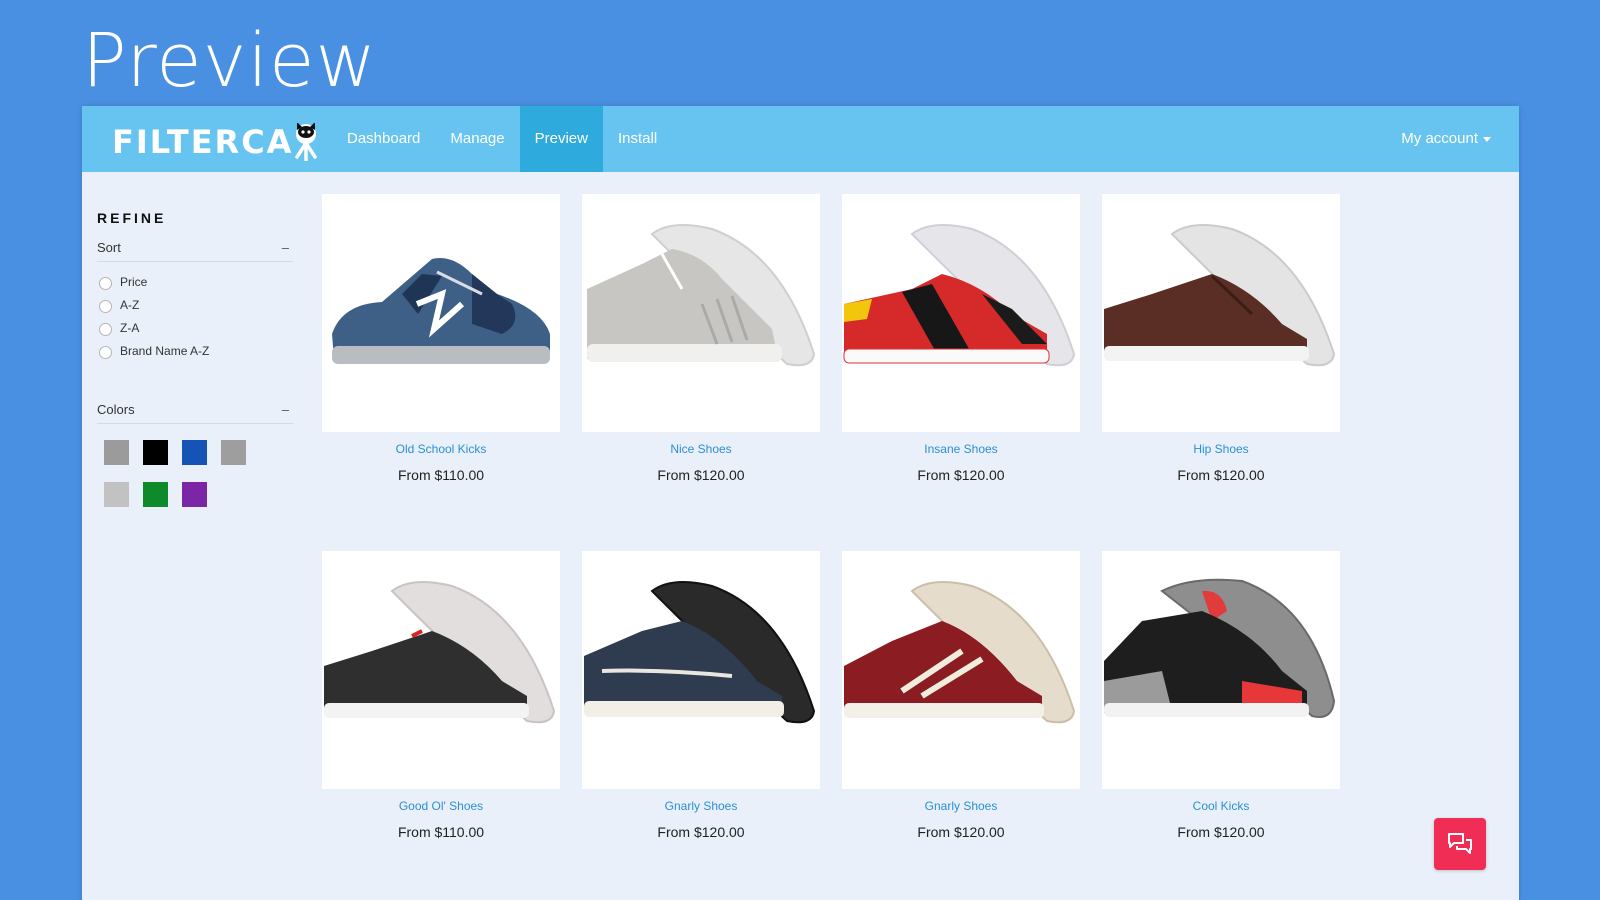 Image resolution: width=1600 pixels, height=900 pixels. I want to click on sort-option-brand-name: Brand Name A-Z, so click(196, 350).